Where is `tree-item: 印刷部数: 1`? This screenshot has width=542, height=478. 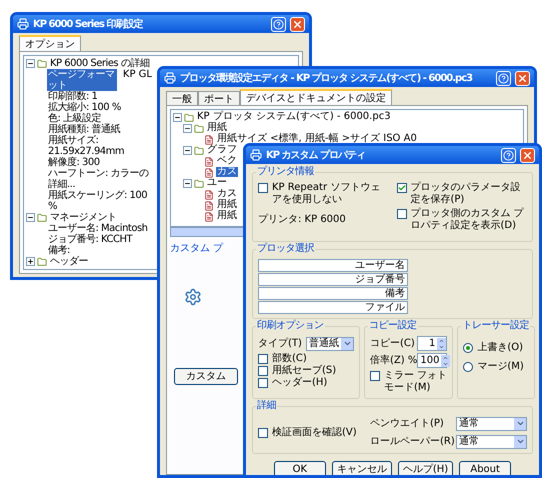
tree-item: 印刷部数: 1 is located at coordinates (72, 96).